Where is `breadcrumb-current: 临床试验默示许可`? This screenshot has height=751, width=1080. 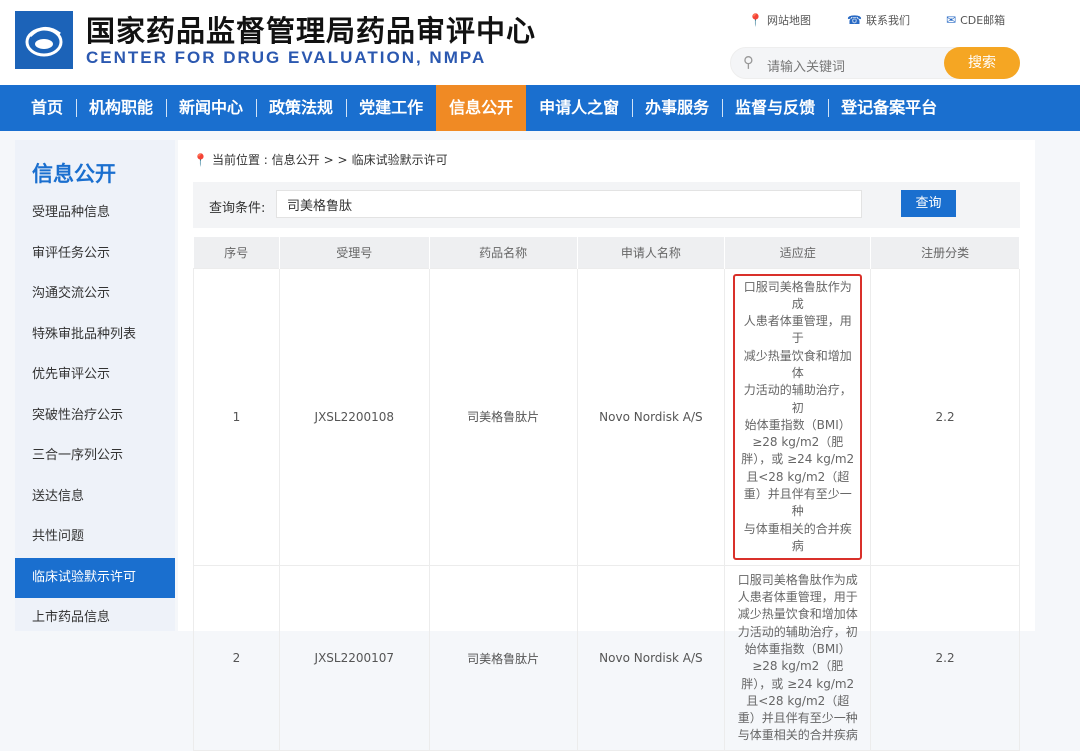
breadcrumb-current: 临床试验默示许可 is located at coordinates (399, 160).